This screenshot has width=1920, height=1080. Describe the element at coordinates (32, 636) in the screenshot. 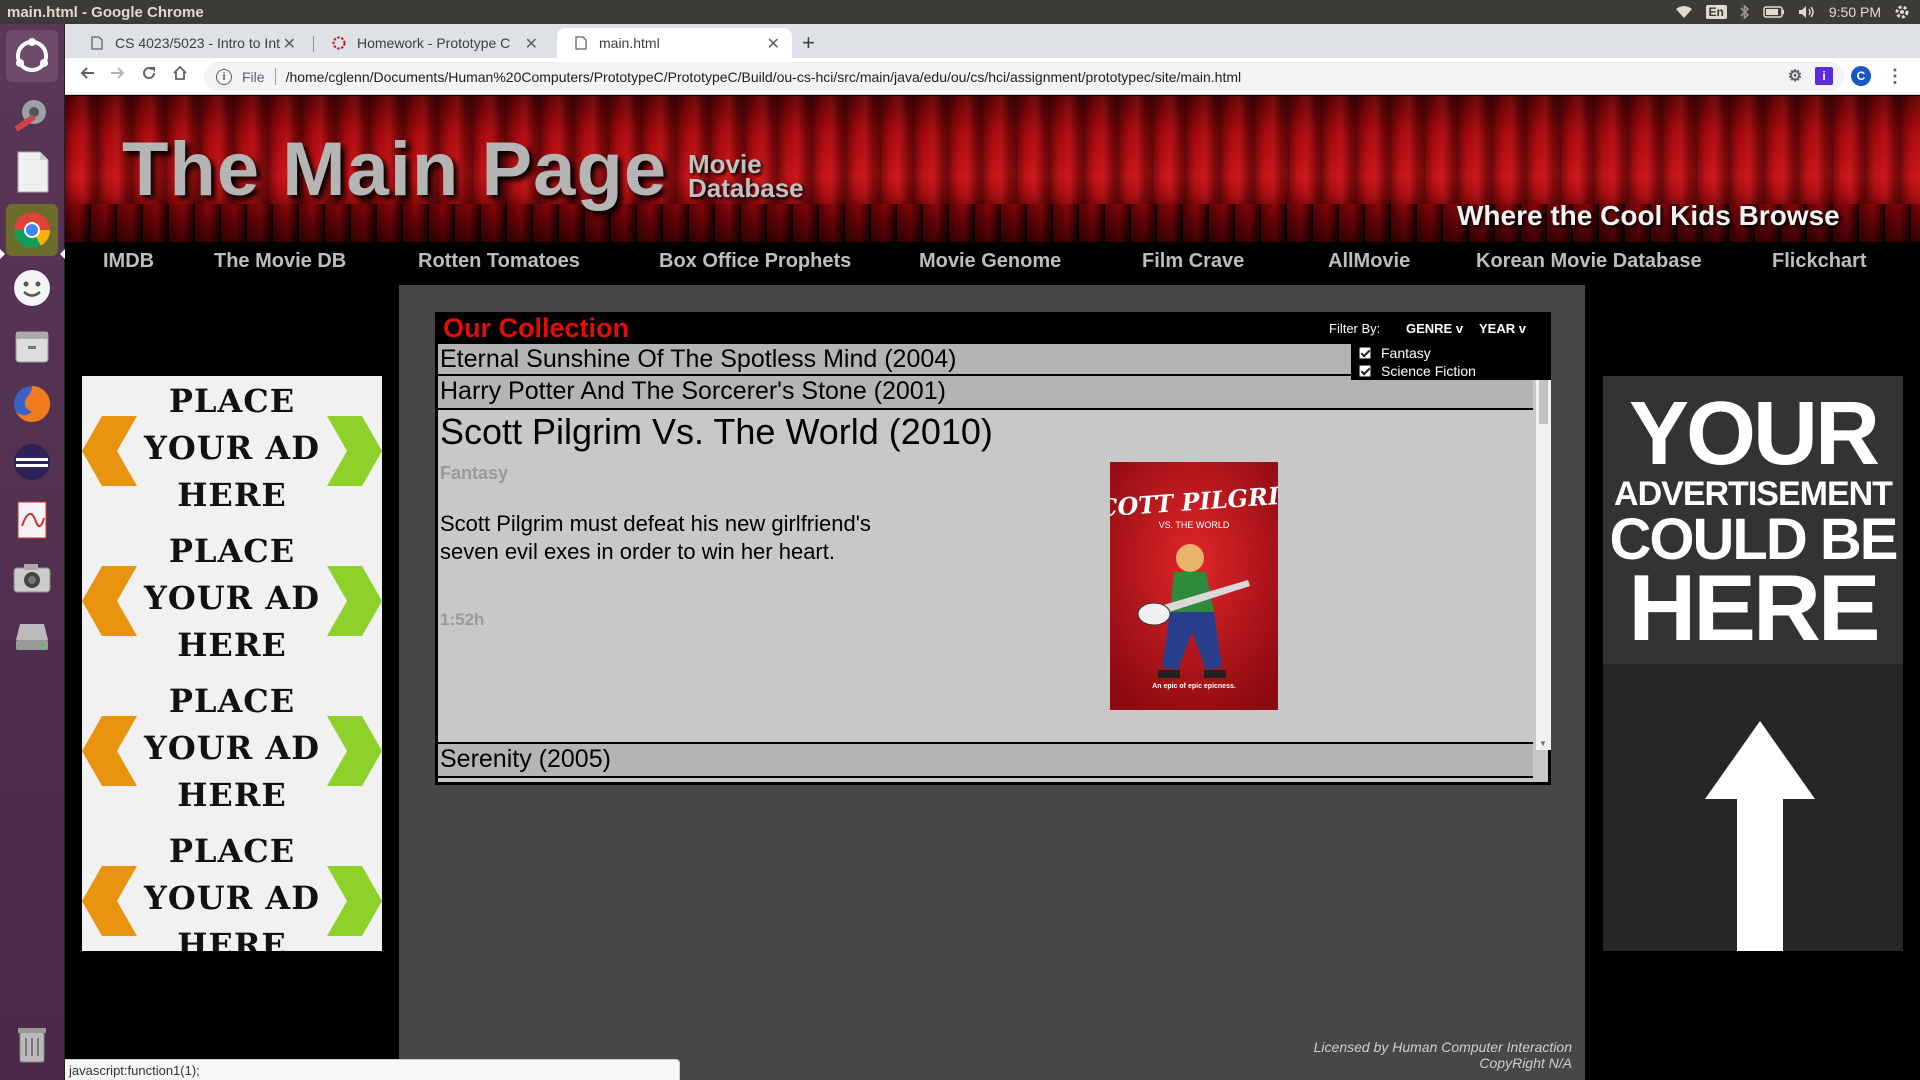

I see `launcher-disk-button` at that location.